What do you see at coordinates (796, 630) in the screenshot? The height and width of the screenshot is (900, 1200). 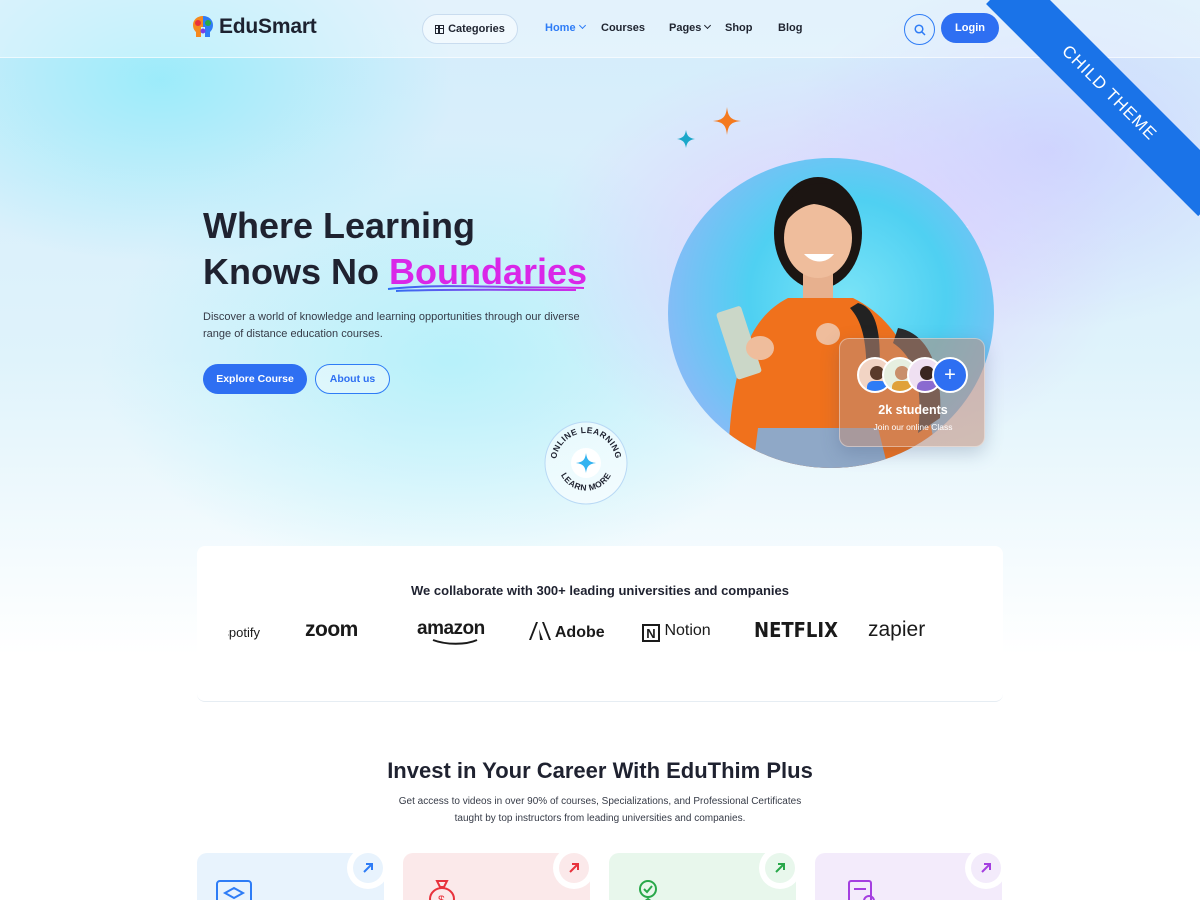 I see `netflix-logo: NETFLIX` at bounding box center [796, 630].